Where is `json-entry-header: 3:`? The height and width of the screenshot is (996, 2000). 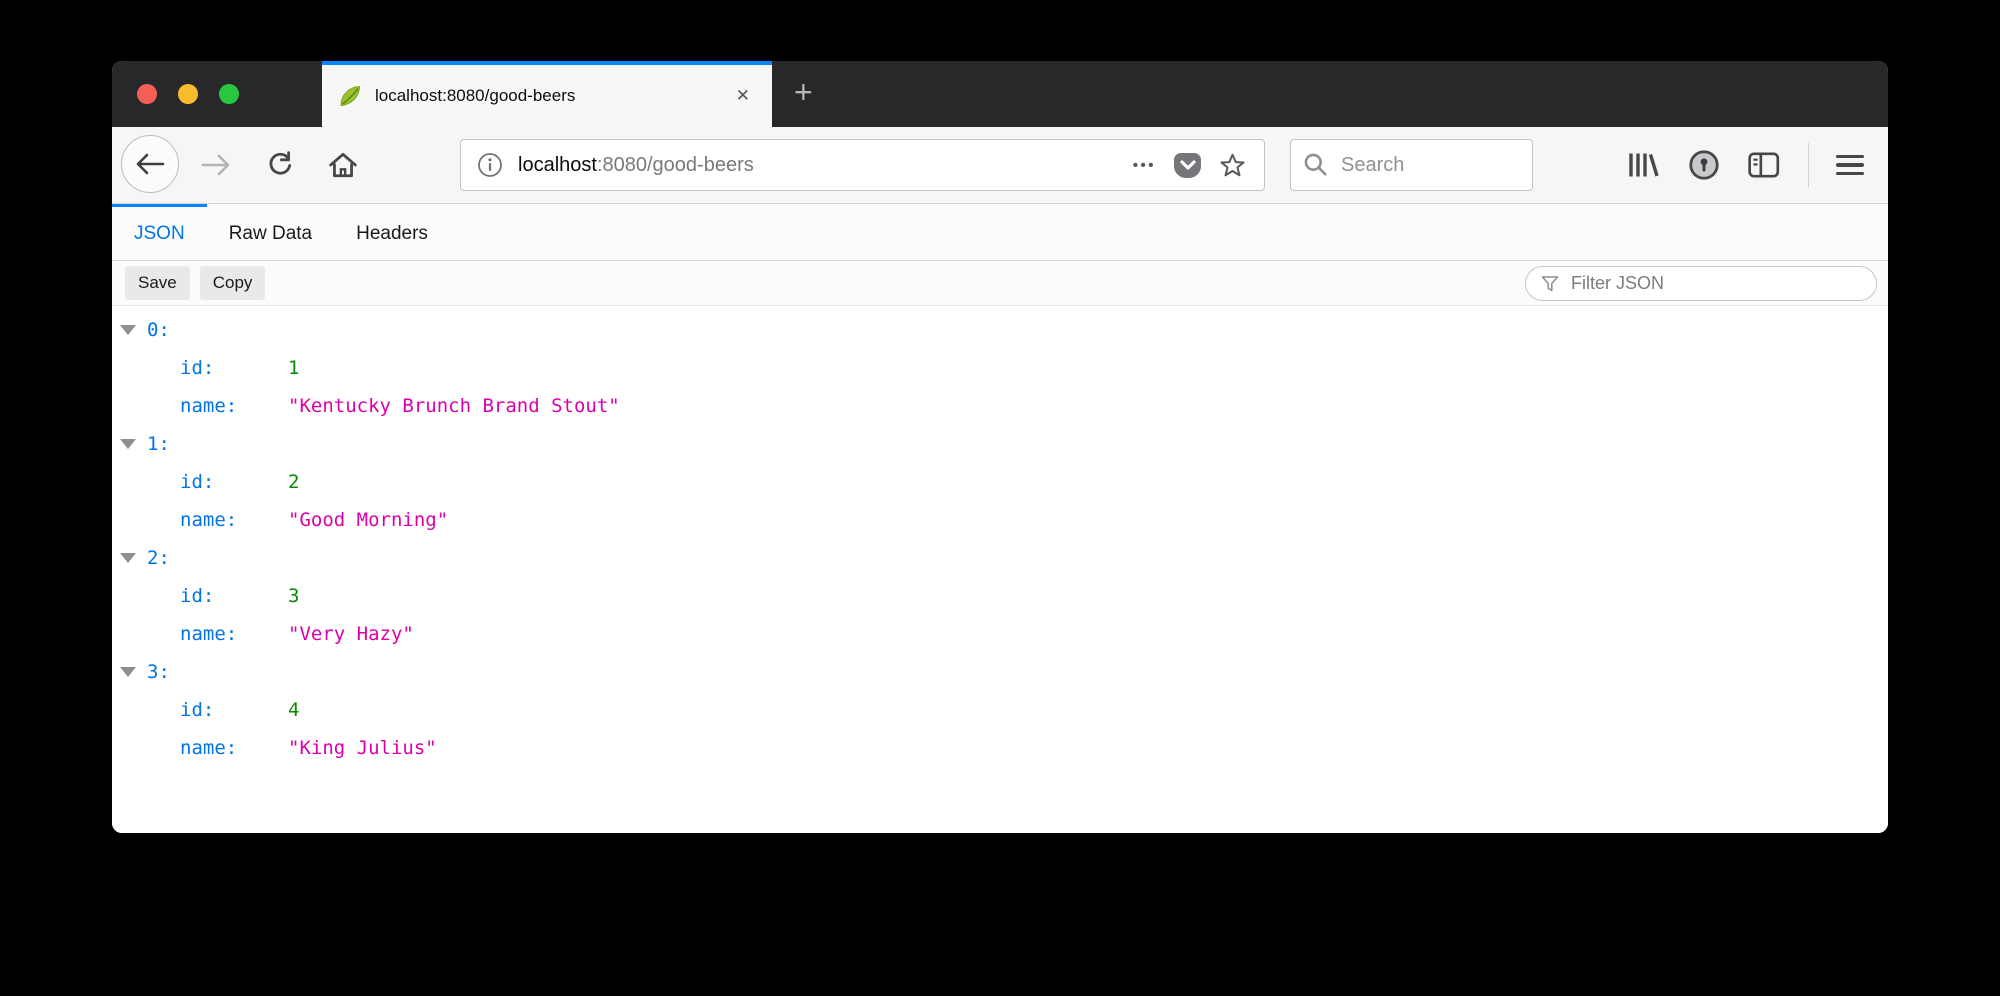
json-entry-header: 3: is located at coordinates (1000, 672).